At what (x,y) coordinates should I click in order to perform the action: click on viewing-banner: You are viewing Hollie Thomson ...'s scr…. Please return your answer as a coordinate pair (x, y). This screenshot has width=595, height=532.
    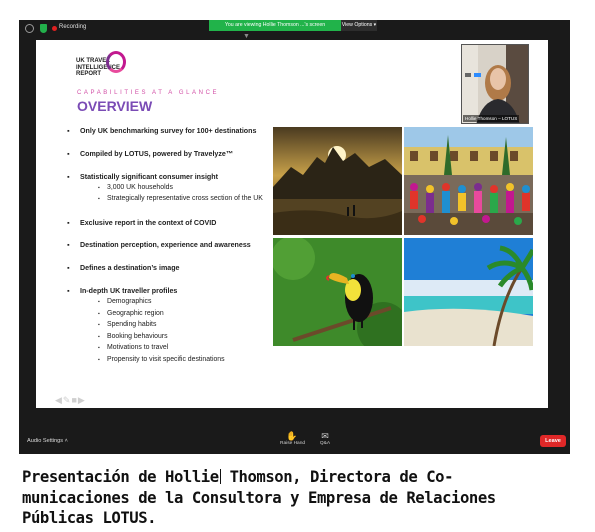
    Looking at the image, I should click on (275, 25).